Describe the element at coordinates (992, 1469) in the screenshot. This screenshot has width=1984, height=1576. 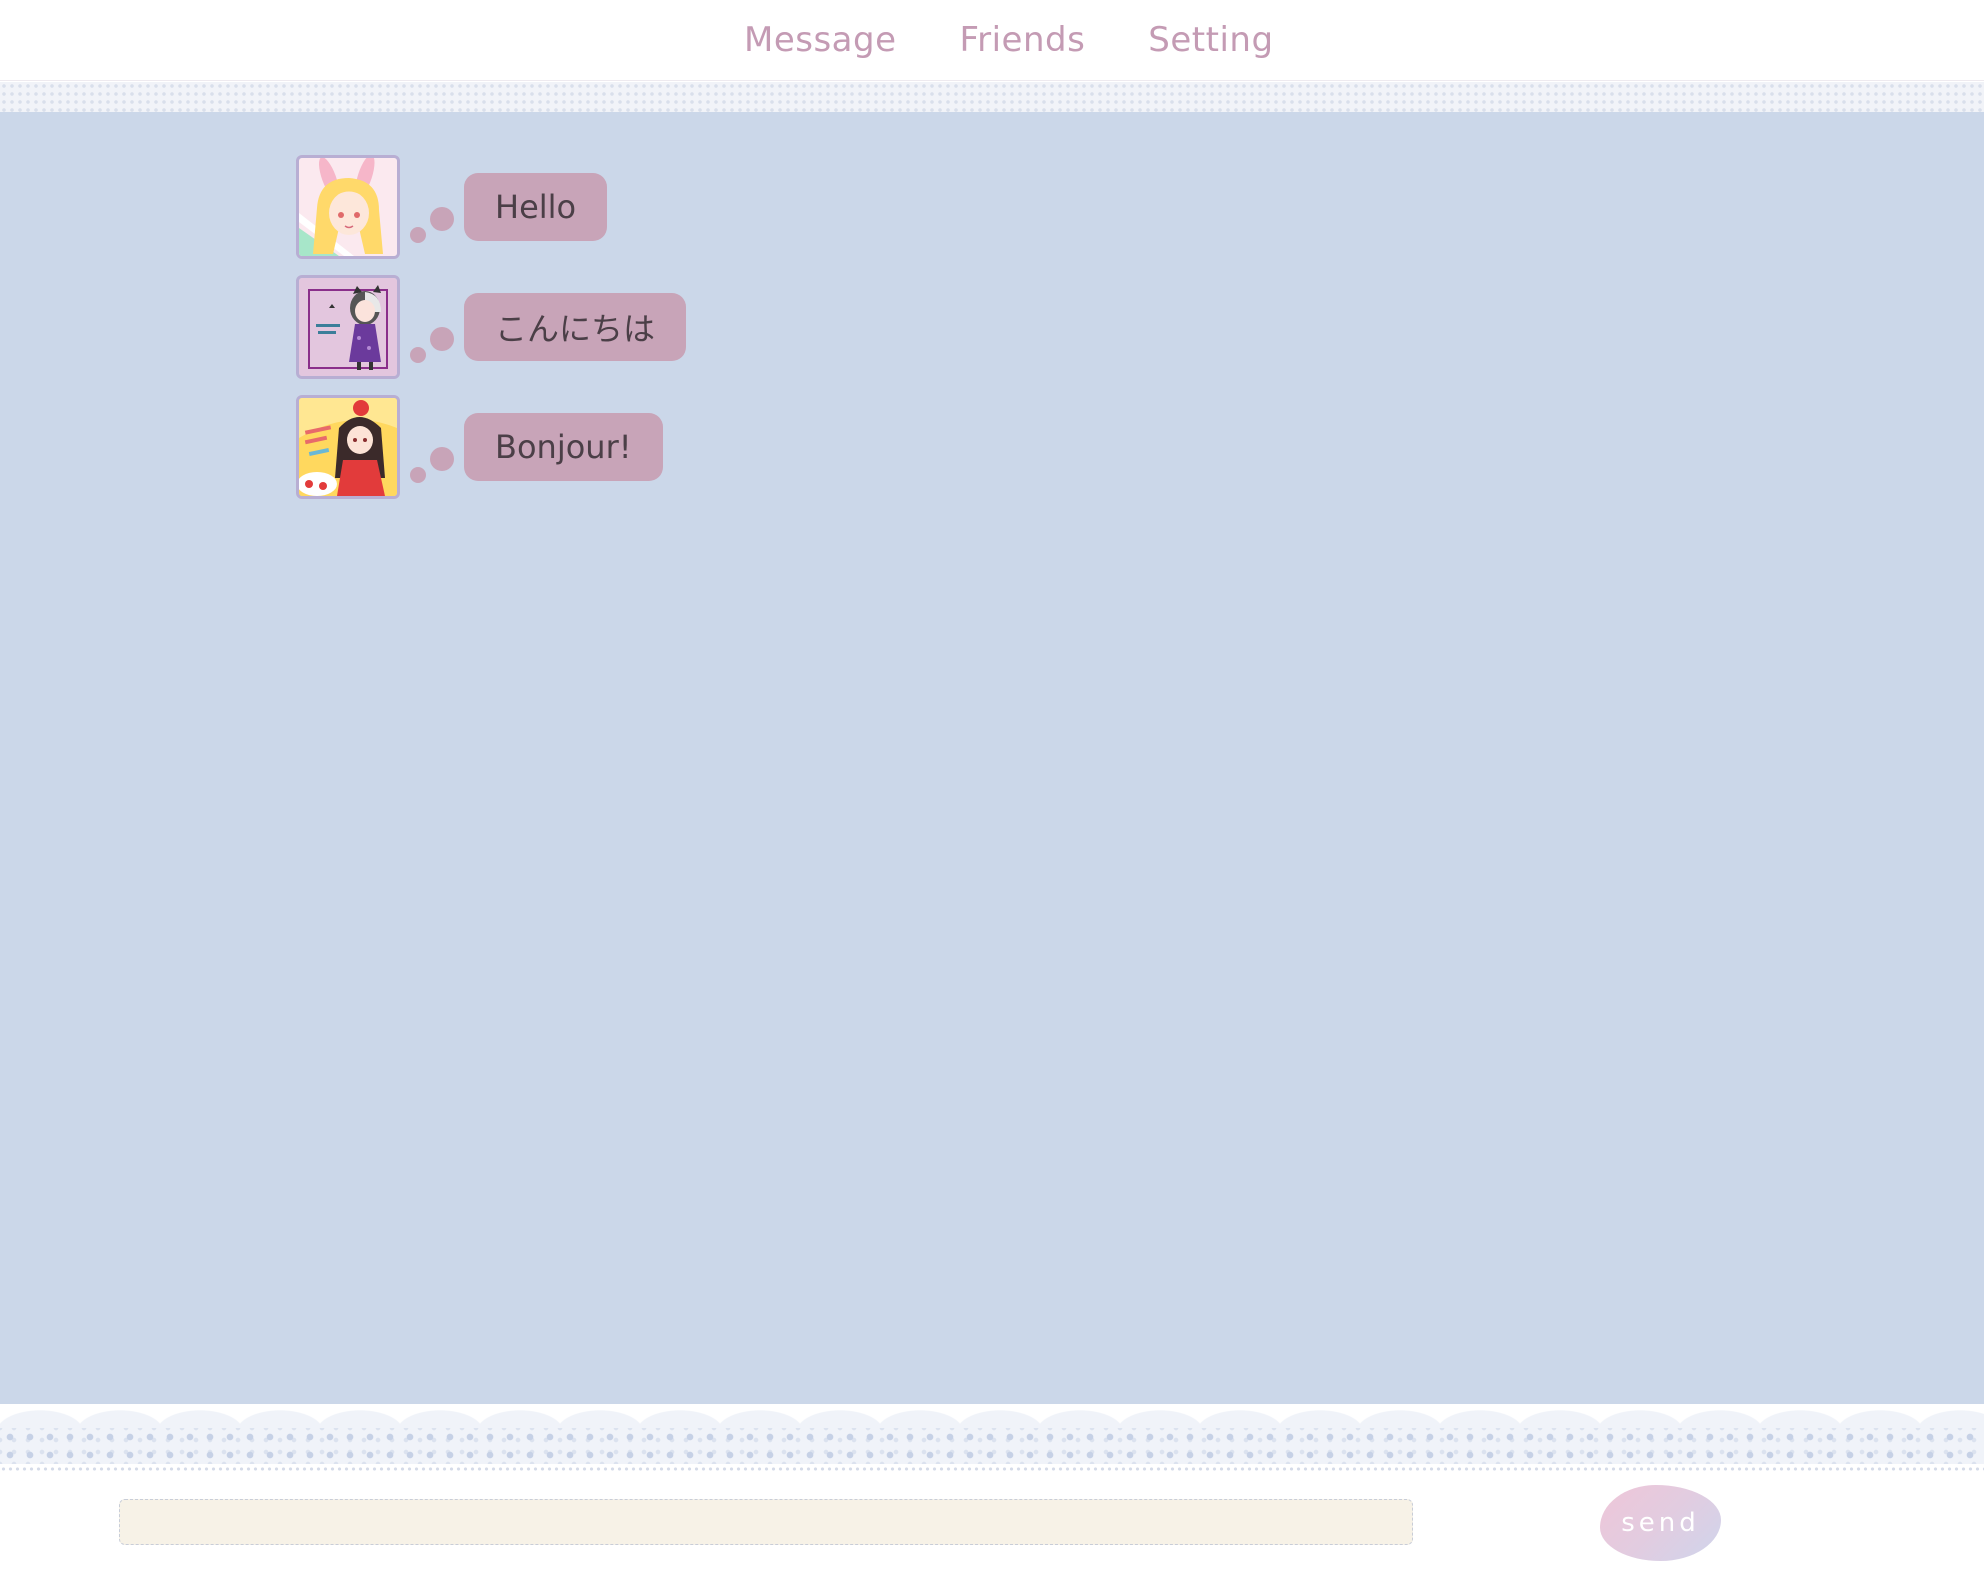
I see `lace-dotted-line` at that location.